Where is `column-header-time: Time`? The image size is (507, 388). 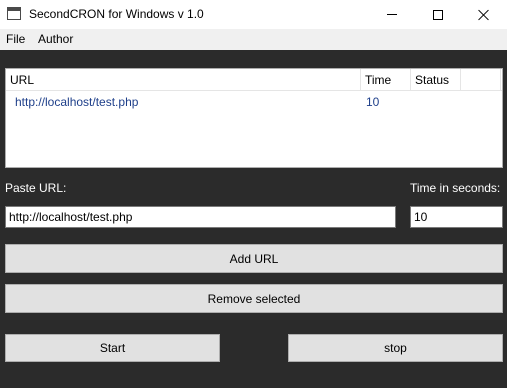
column-header-time: Time is located at coordinates (386, 80).